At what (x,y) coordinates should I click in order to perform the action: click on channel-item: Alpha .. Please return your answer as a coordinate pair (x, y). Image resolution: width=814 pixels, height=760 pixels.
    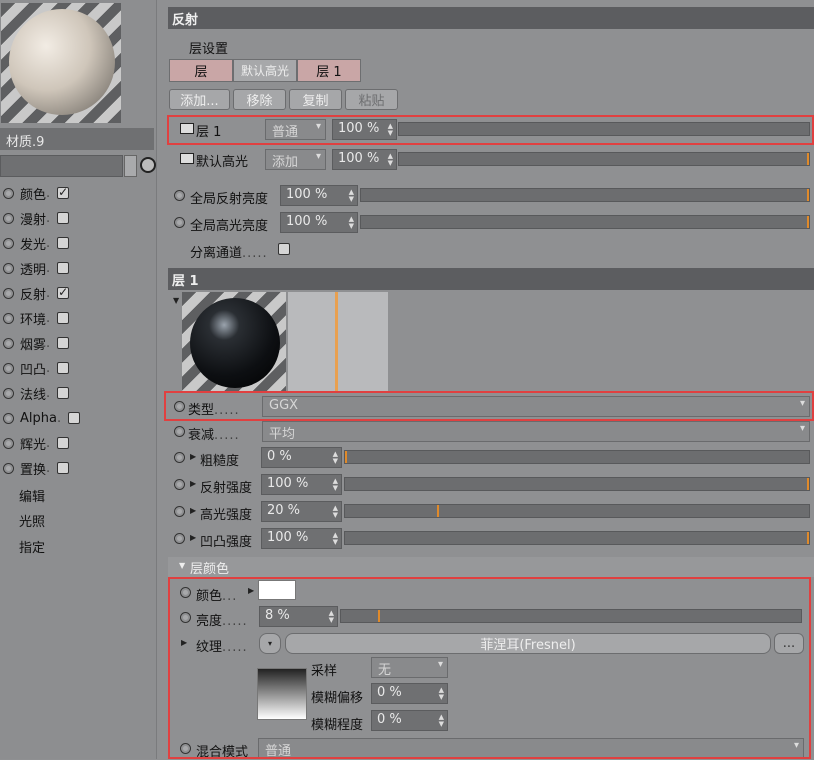
    Looking at the image, I should click on (40, 418).